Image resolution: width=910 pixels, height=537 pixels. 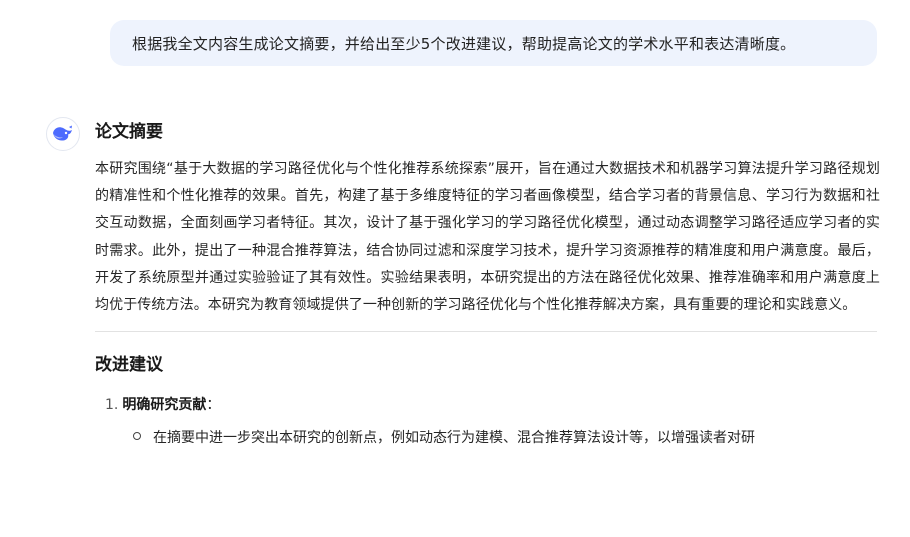 What do you see at coordinates (164, 405) in the screenshot?
I see `suggestion-title: 明确研究贡献` at bounding box center [164, 405].